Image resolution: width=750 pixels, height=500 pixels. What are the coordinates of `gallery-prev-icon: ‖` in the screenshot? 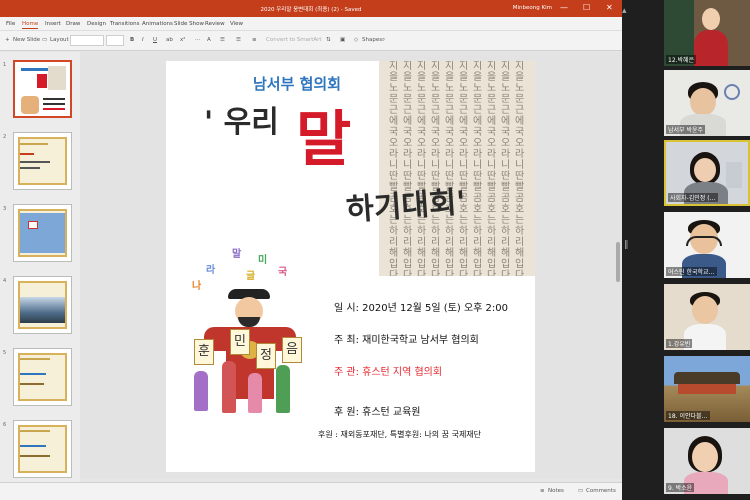 It's located at (628, 246).